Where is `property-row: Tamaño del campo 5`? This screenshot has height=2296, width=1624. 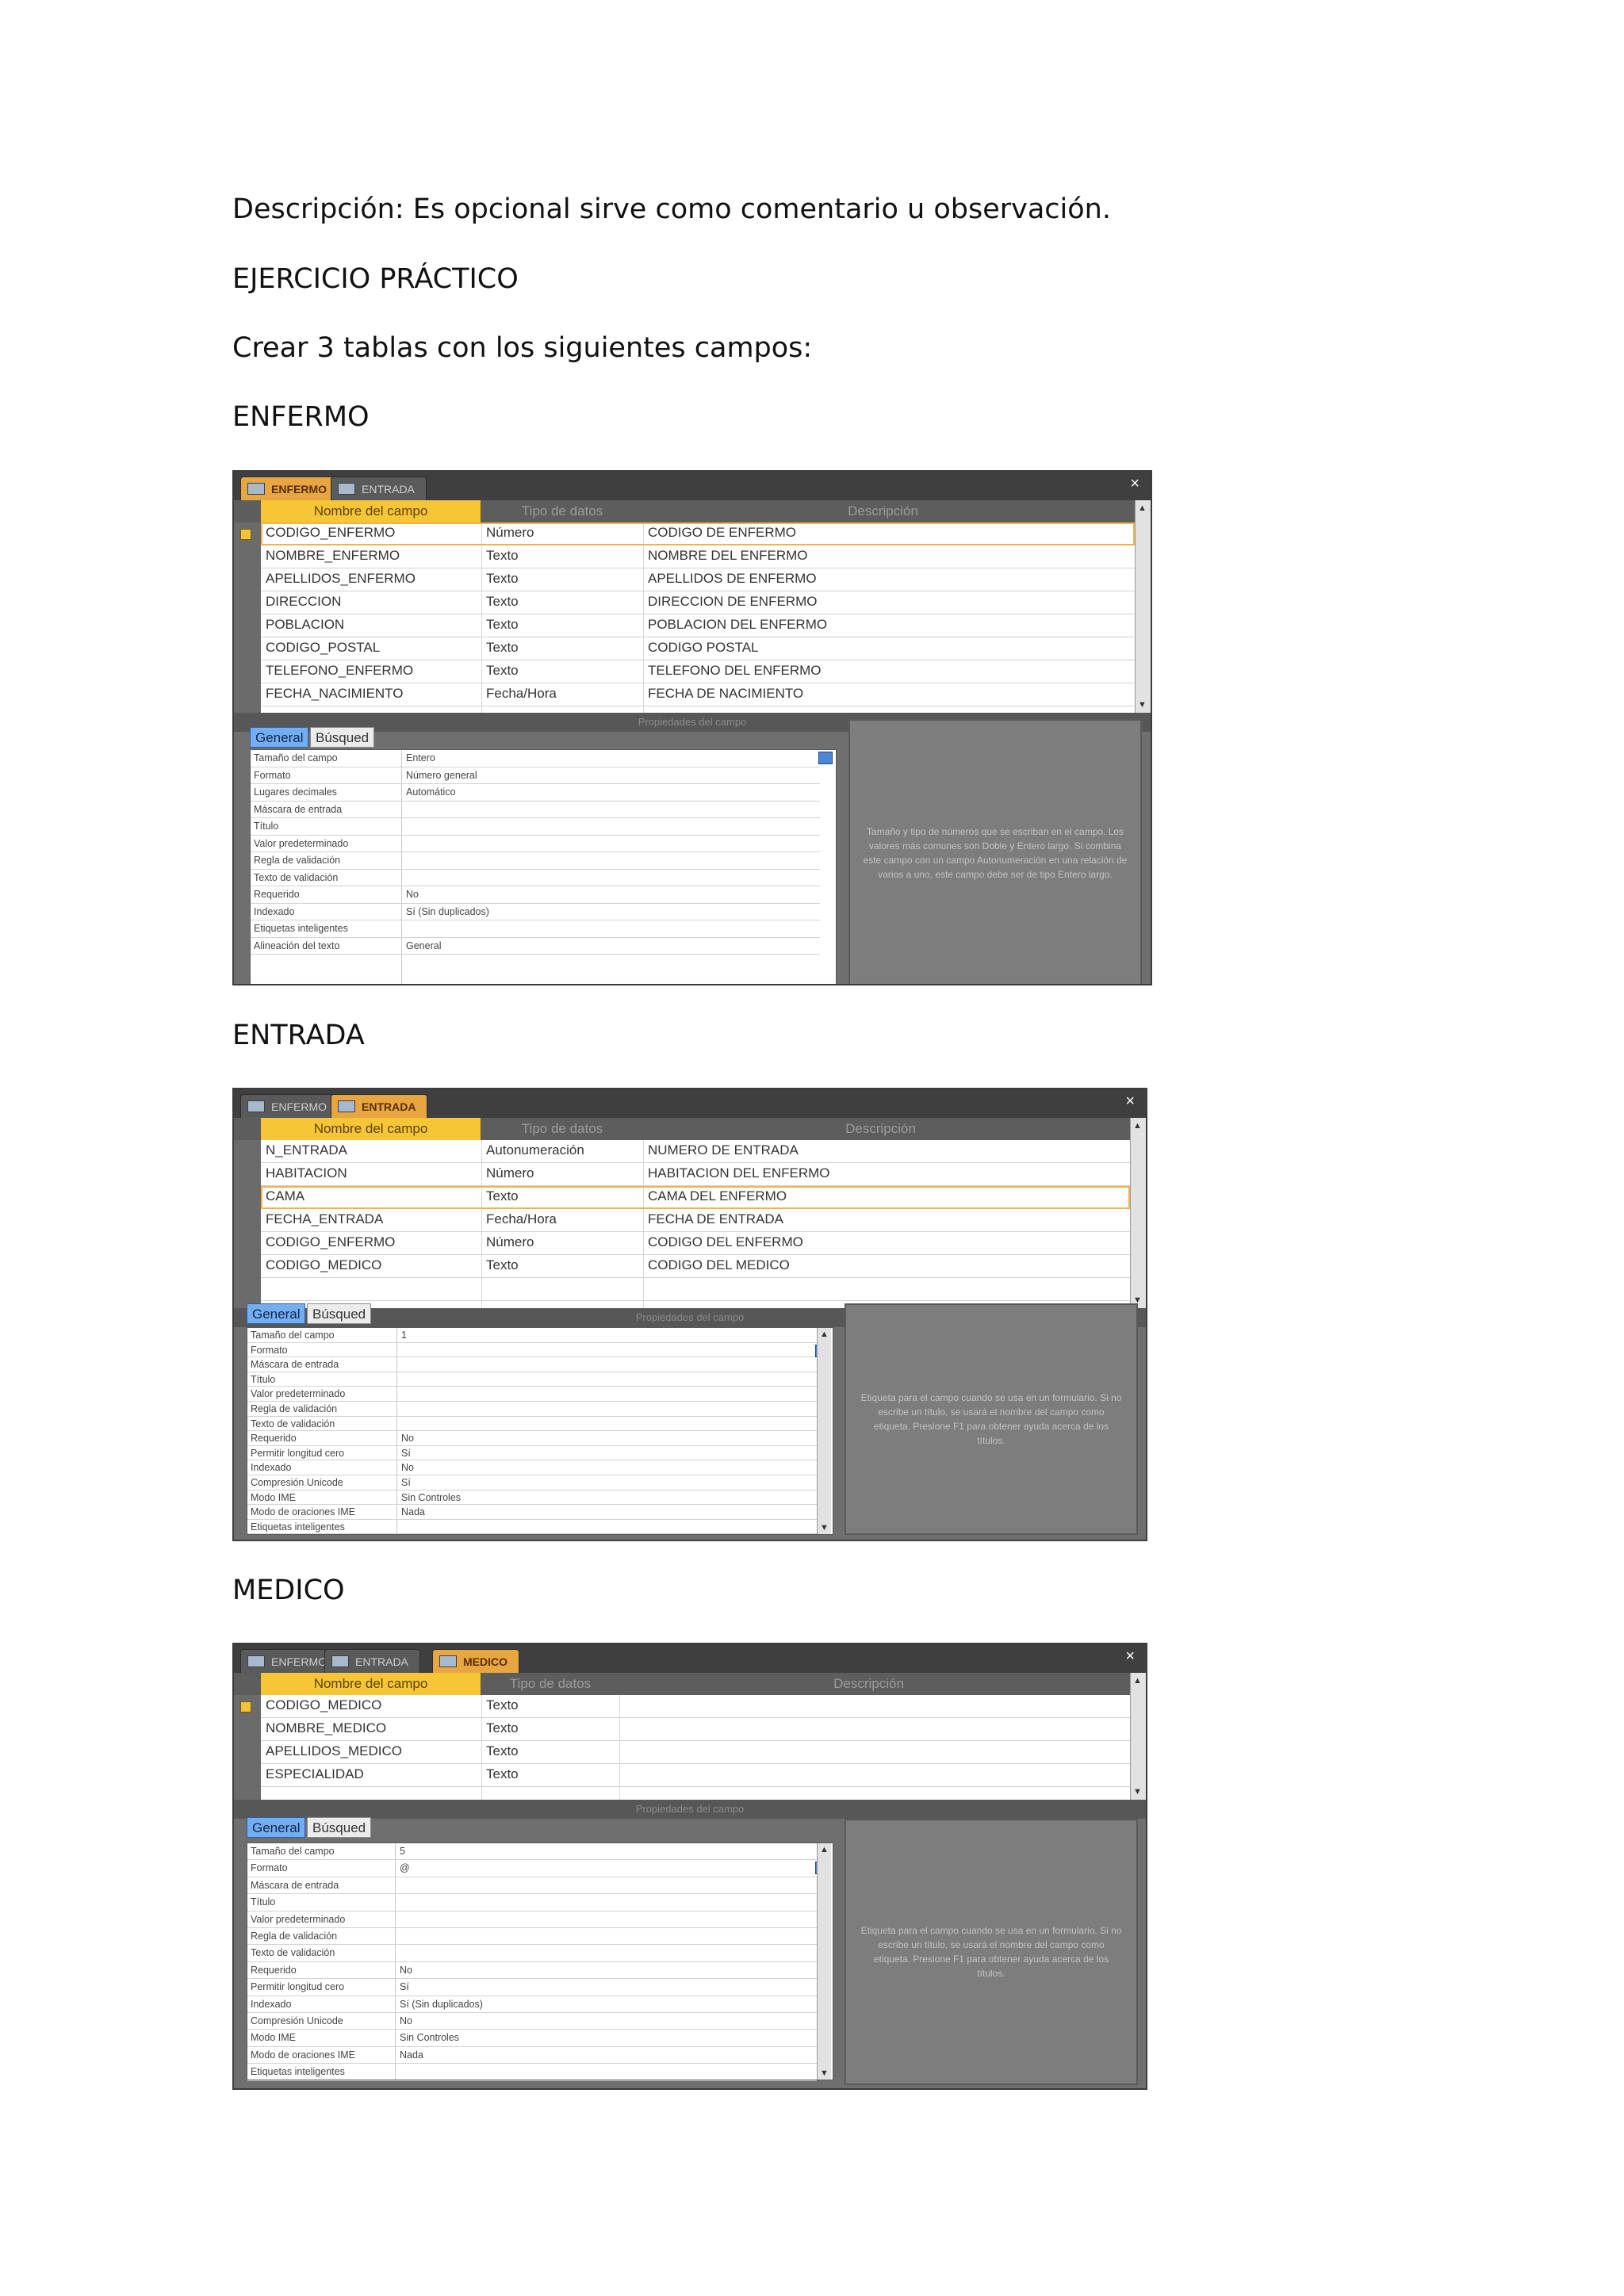
property-row: Tamaño del campo 5 is located at coordinates (532, 1852).